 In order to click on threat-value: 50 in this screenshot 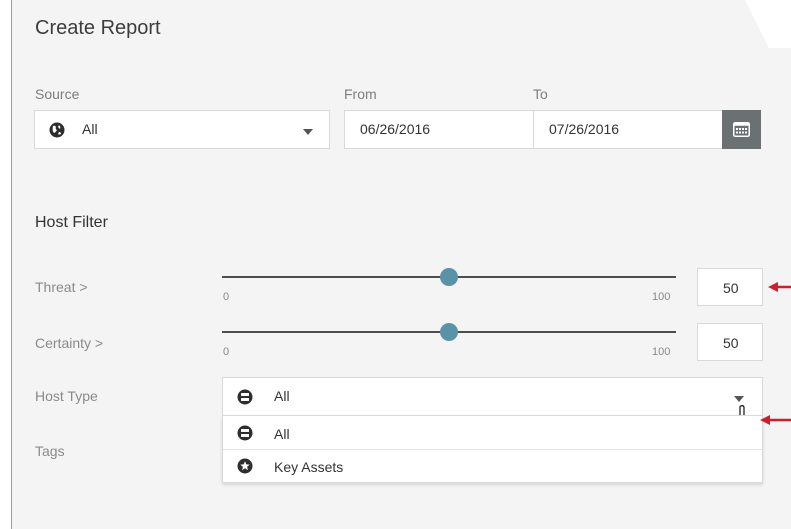, I will do `click(731, 288)`.